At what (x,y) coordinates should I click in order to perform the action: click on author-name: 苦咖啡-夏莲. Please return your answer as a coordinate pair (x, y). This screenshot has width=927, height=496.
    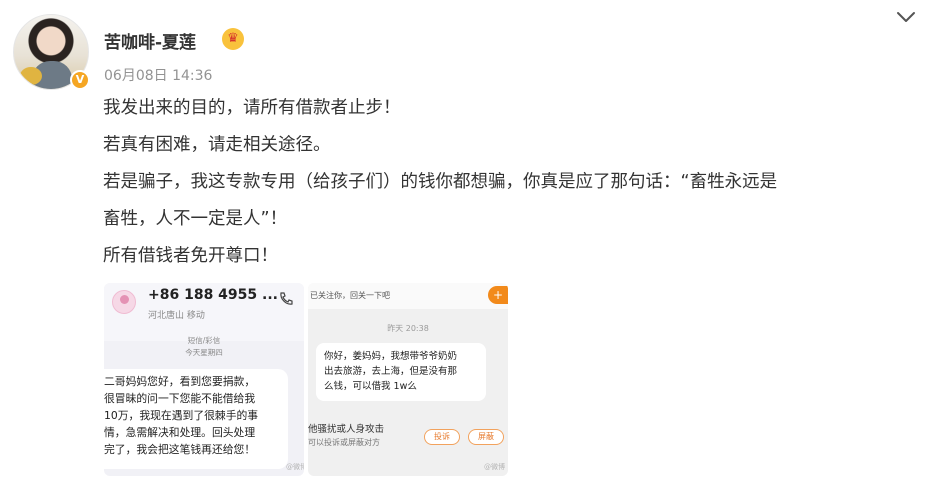
    Looking at the image, I should click on (150, 40).